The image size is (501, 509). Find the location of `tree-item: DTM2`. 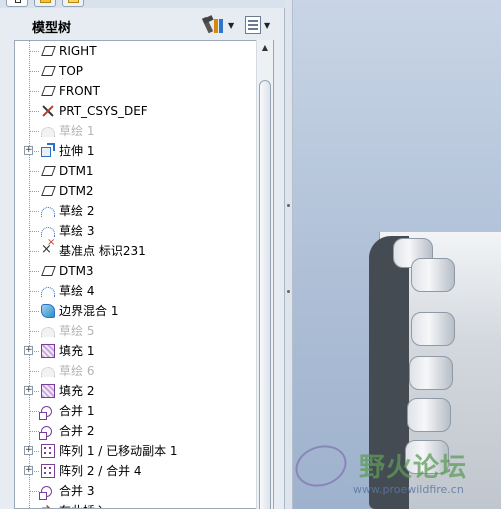

tree-item: DTM2 is located at coordinates (137, 191).